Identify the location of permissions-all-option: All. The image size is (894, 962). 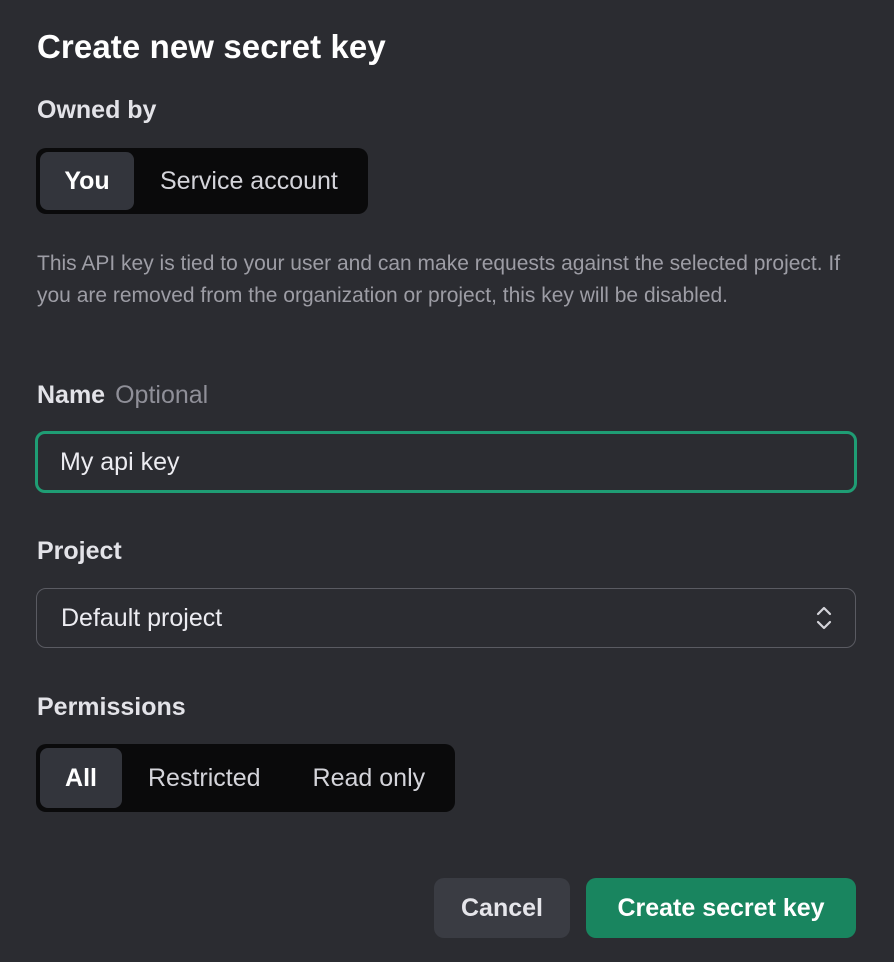
(81, 778).